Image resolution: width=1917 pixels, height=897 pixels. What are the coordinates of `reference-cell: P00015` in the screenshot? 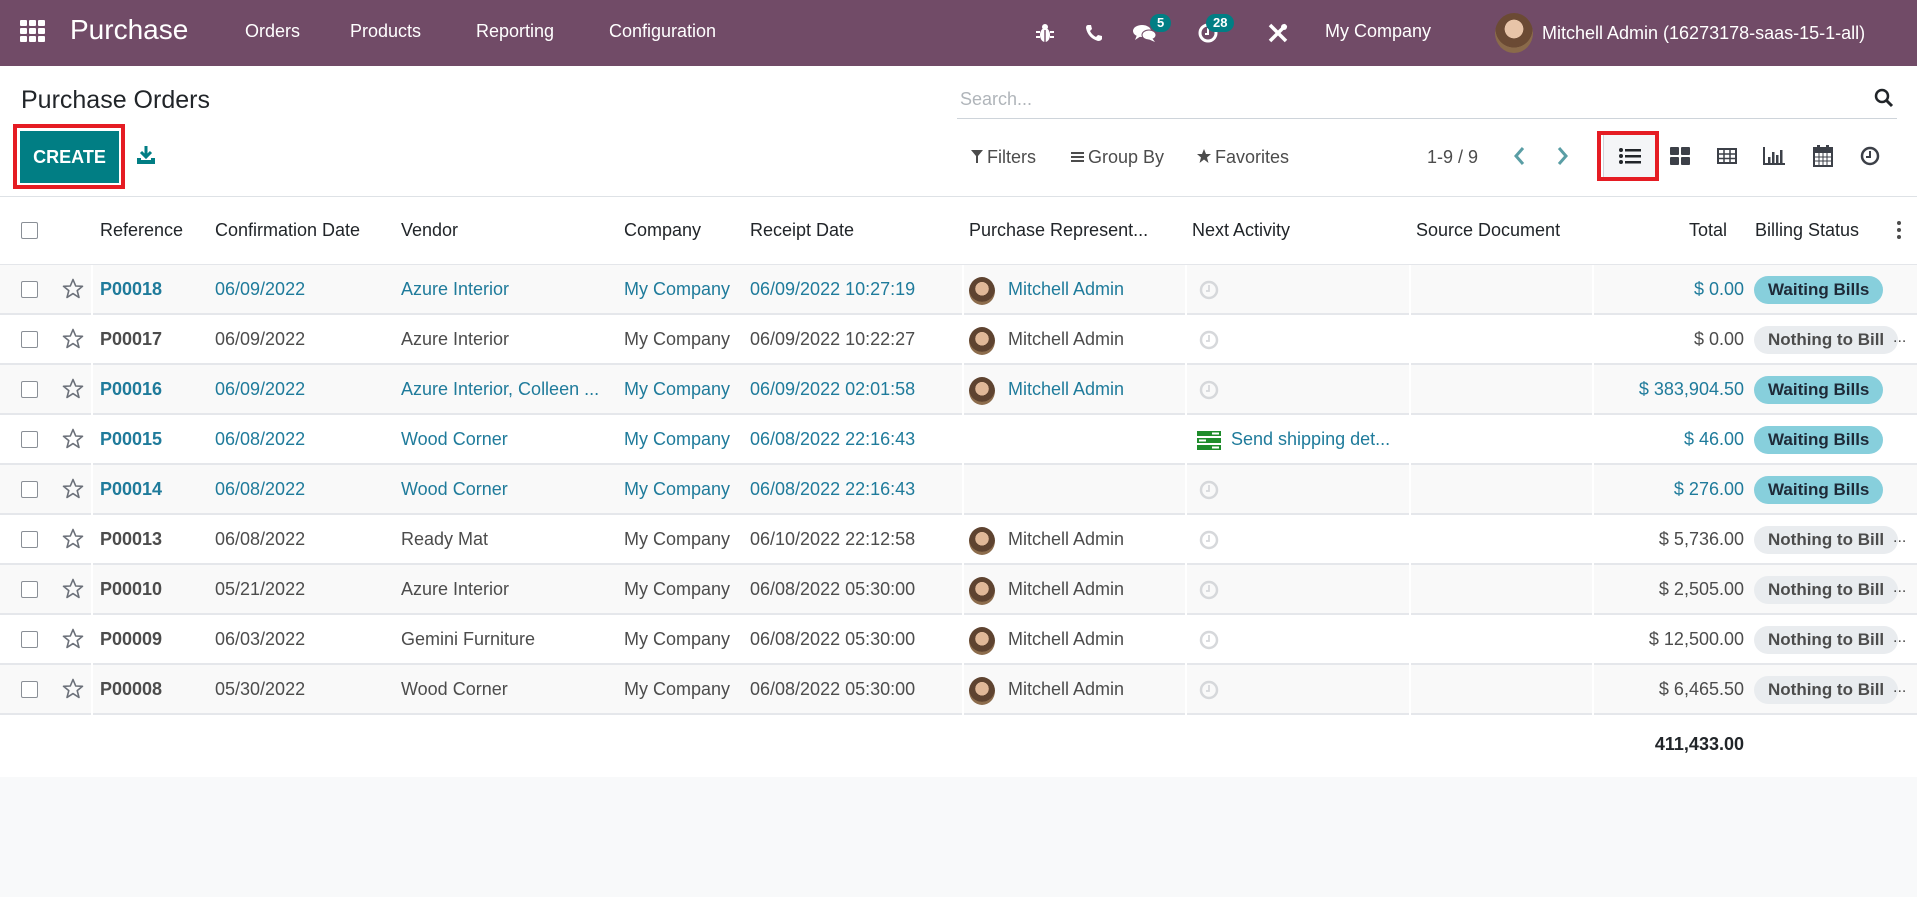 It's located at (131, 439).